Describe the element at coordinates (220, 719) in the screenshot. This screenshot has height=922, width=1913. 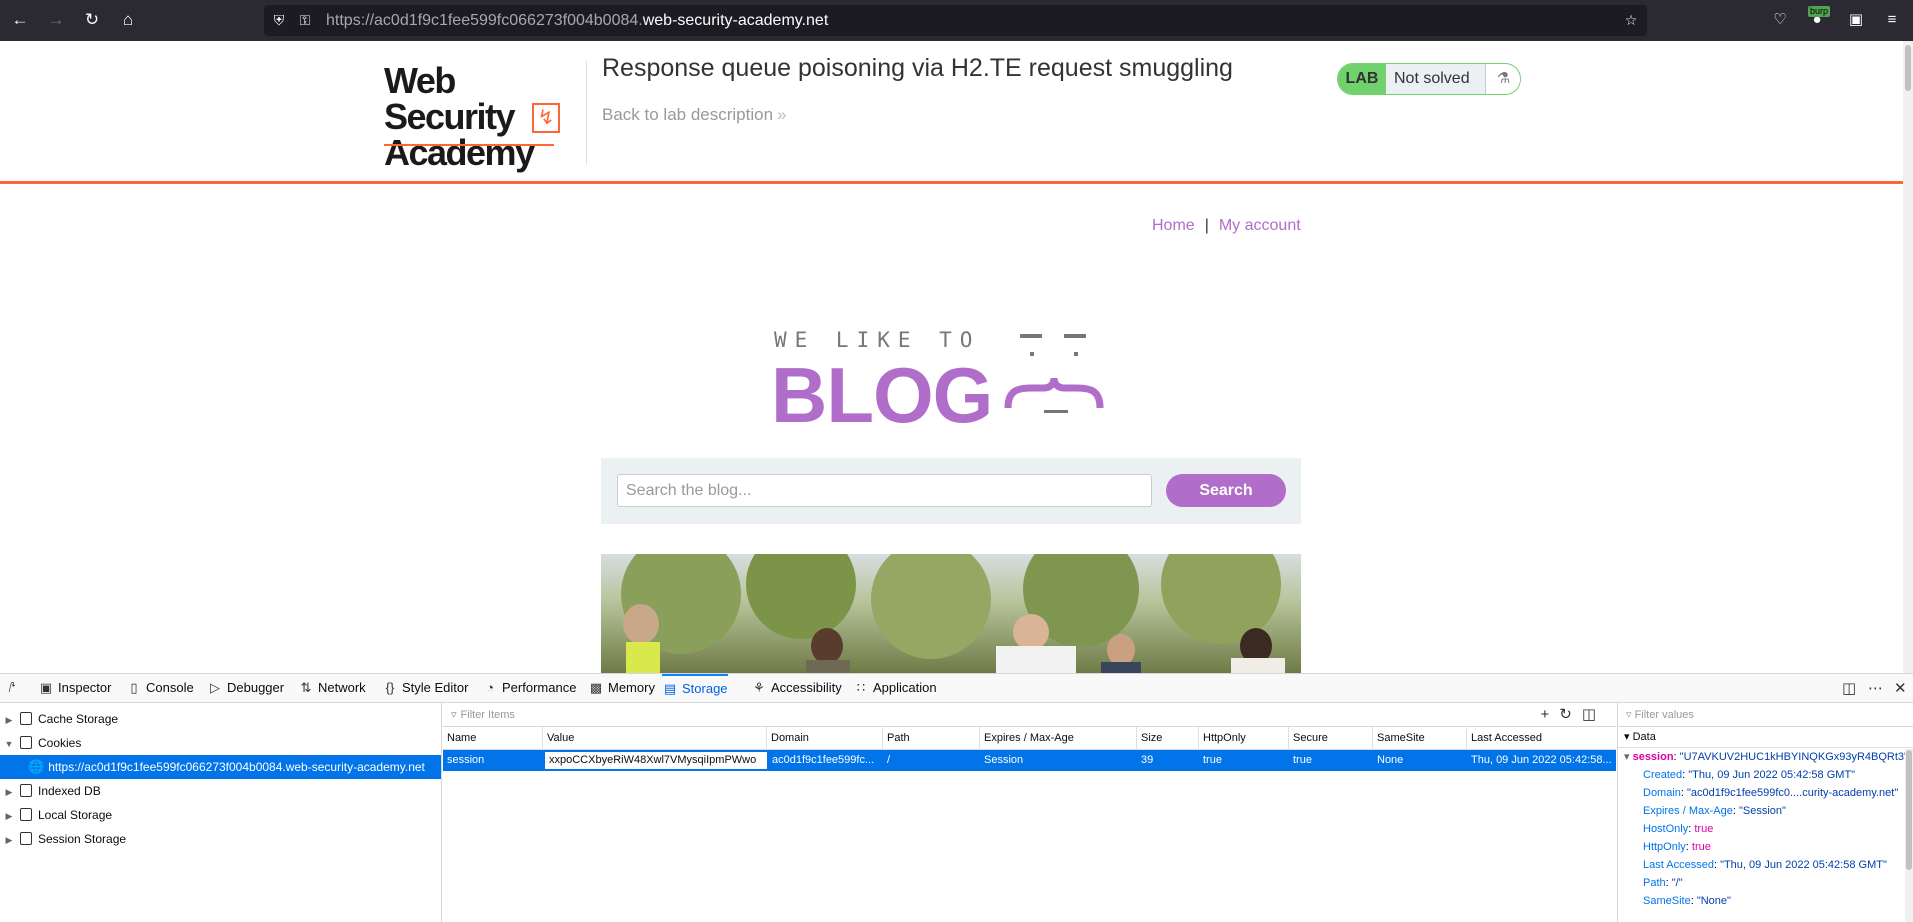
I see `tree-cache-storage: ▶ Cache Storage` at that location.